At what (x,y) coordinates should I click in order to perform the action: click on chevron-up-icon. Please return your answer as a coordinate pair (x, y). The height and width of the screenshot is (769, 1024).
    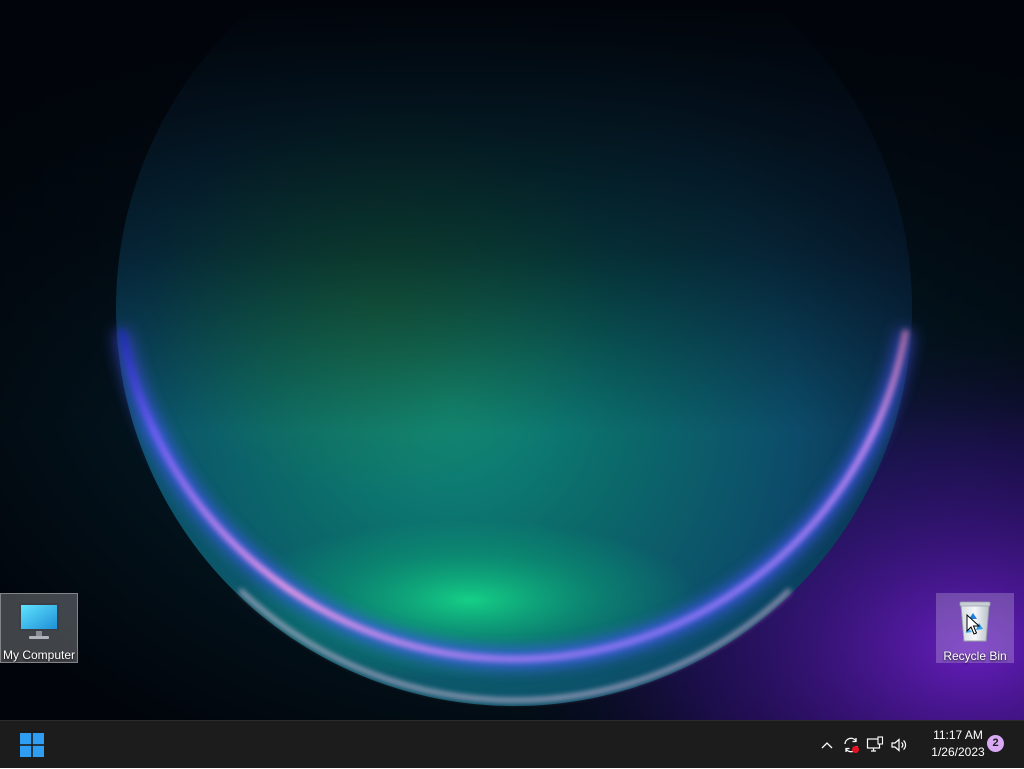
    Looking at the image, I should click on (827, 745).